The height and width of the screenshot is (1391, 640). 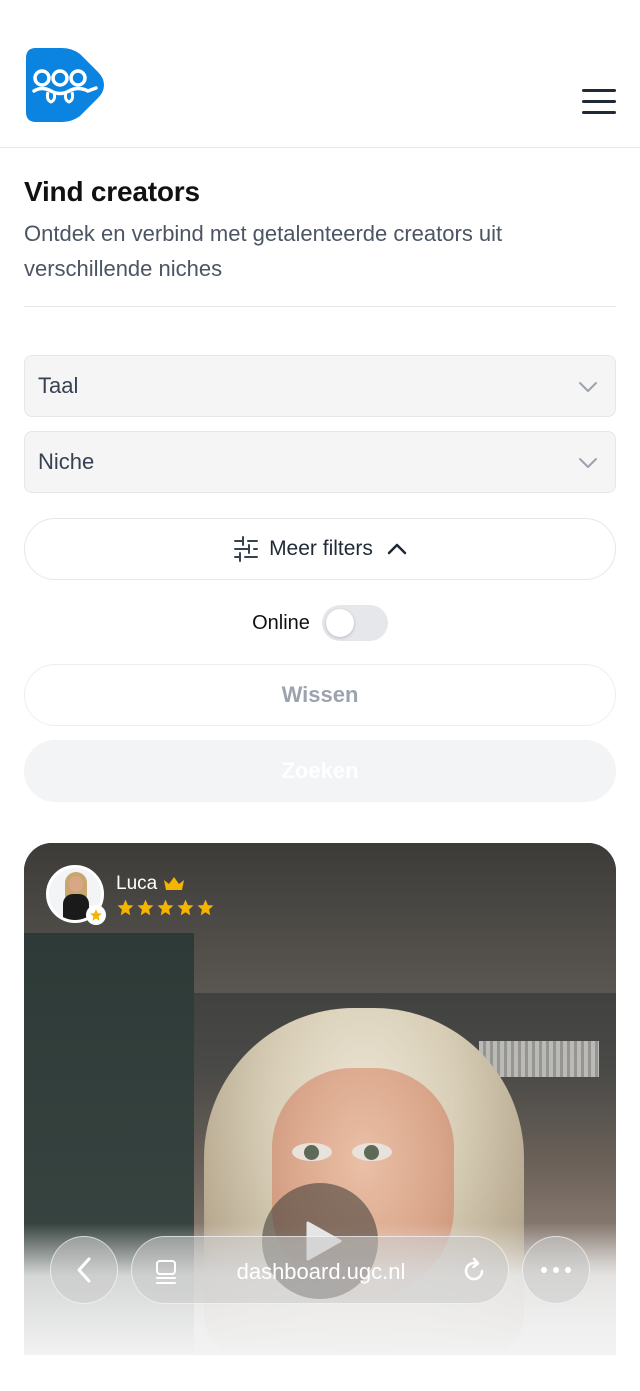 I want to click on browser-back-button, so click(x=84, y=1270).